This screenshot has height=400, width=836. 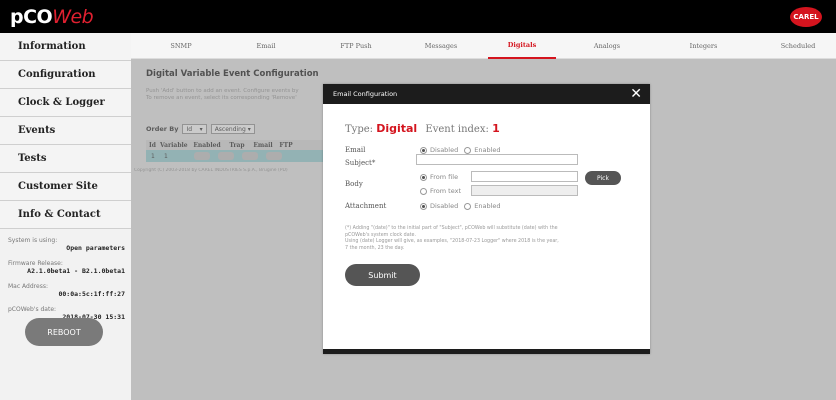 I want to click on email-enabled-radio, so click(x=468, y=150).